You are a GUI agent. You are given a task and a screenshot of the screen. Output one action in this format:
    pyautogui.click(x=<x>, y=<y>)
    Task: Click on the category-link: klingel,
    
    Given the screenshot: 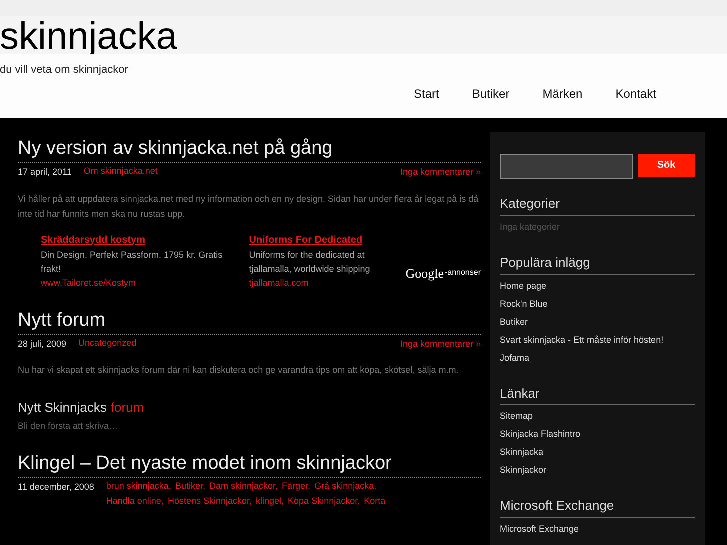 What is the action you would take?
    pyautogui.click(x=270, y=501)
    